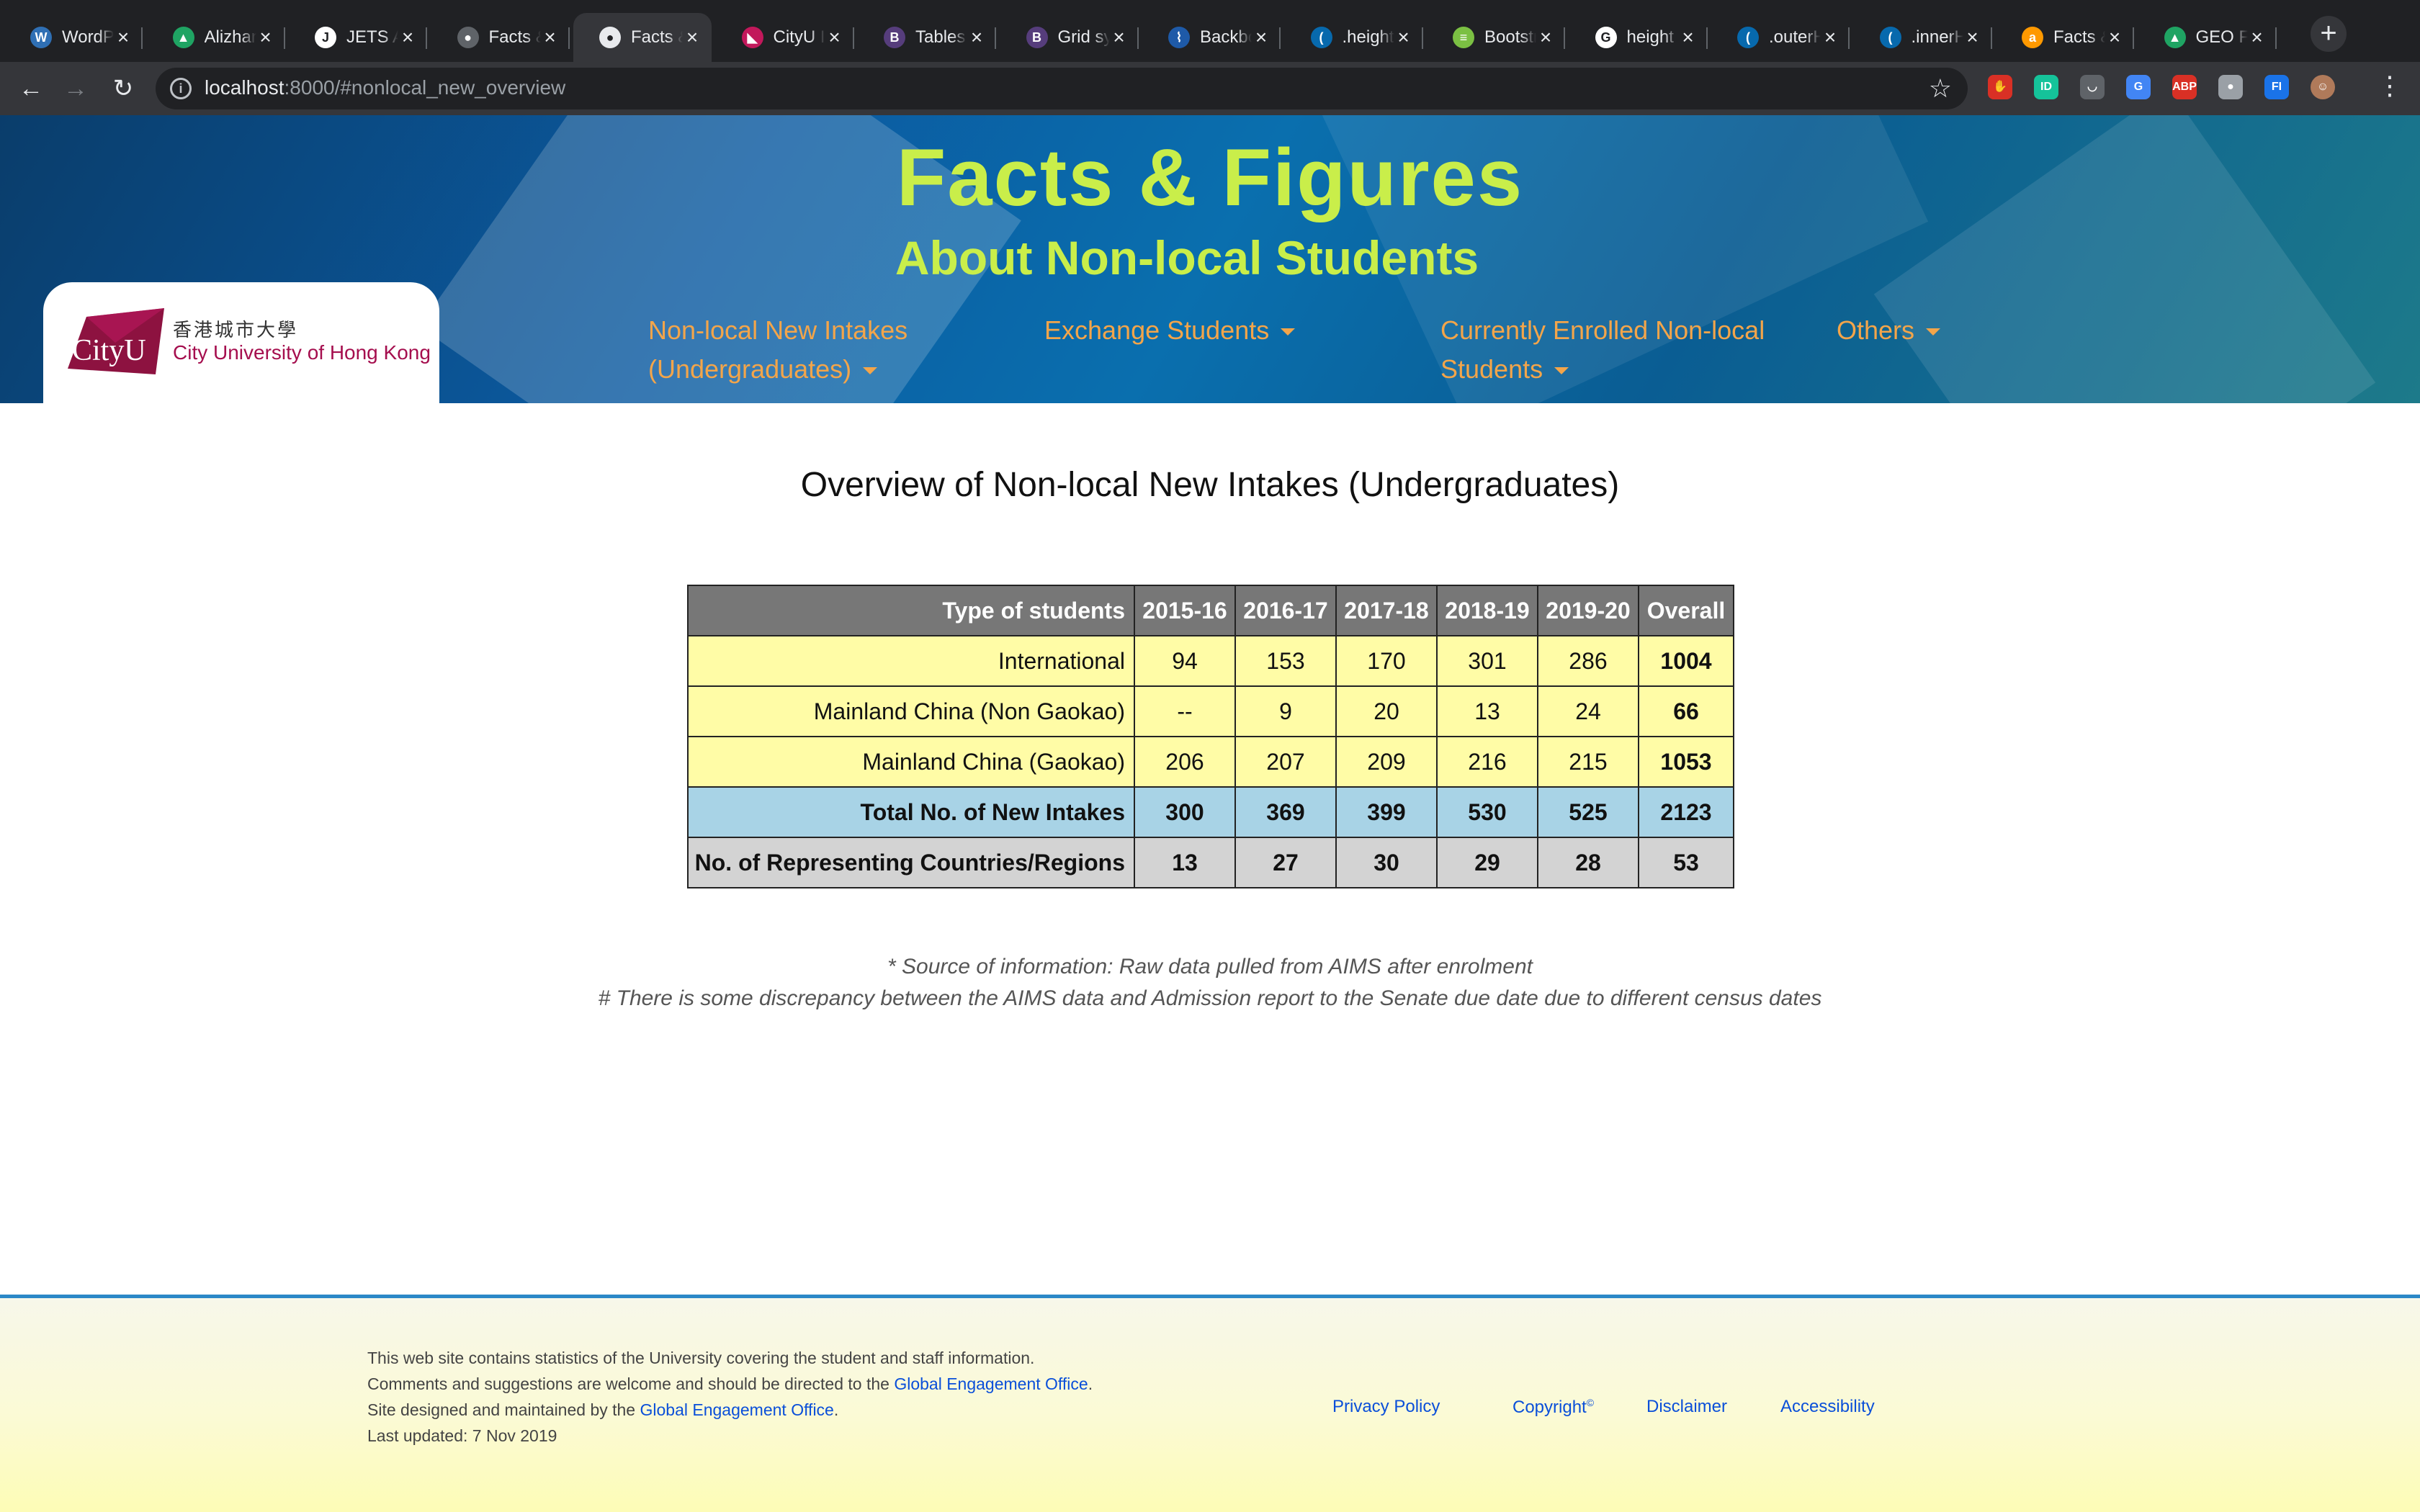  What do you see at coordinates (737, 1409) in the screenshot?
I see `global-engagement-office-link-2: Global Engagement Office` at bounding box center [737, 1409].